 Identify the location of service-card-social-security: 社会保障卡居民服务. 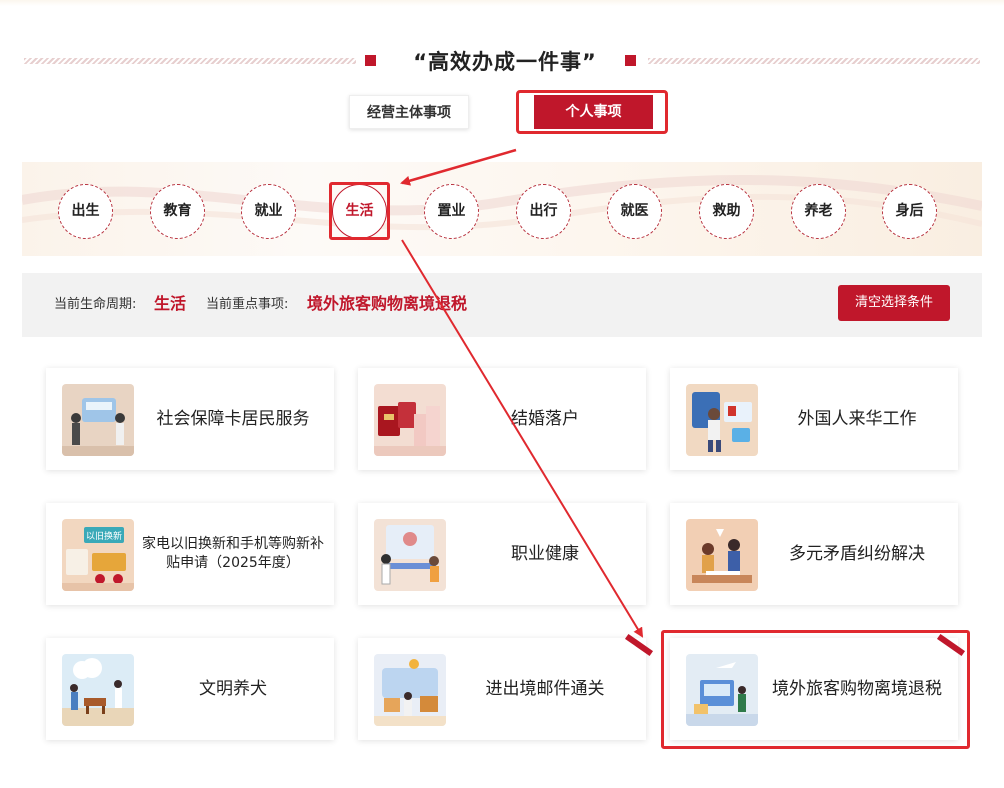
(190, 419).